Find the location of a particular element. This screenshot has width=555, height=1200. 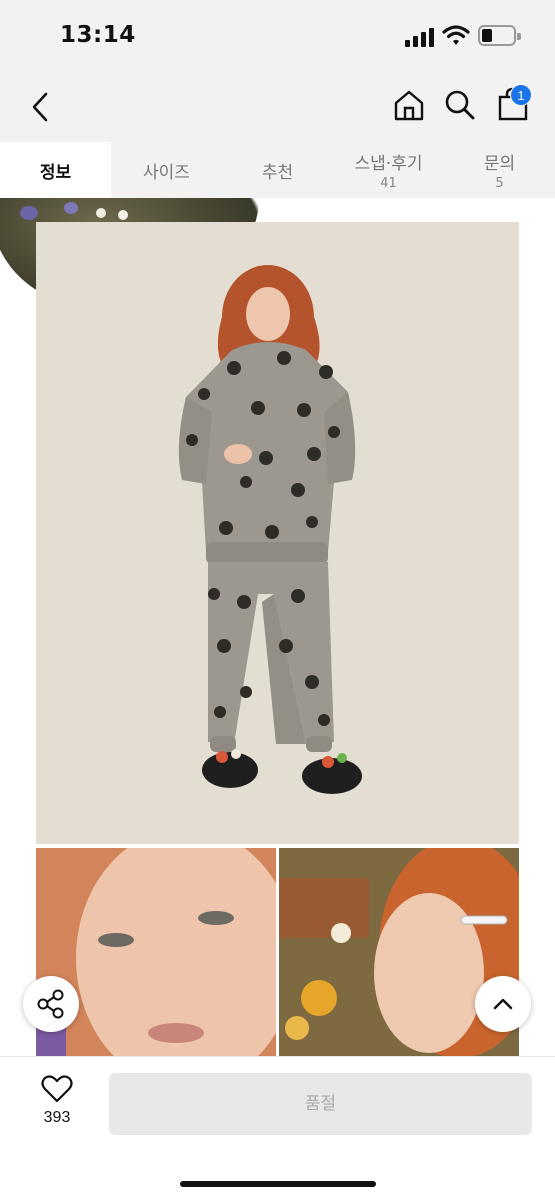

like-button: 393 is located at coordinates (57, 1101).